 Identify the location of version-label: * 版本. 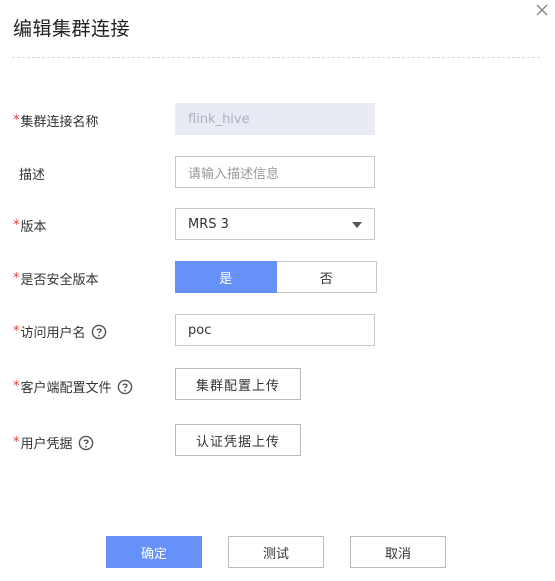
(30, 226).